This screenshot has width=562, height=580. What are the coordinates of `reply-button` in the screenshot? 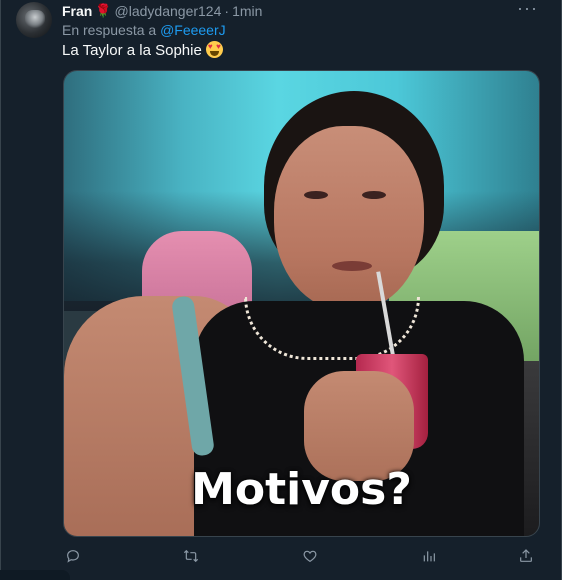 It's located at (73, 556).